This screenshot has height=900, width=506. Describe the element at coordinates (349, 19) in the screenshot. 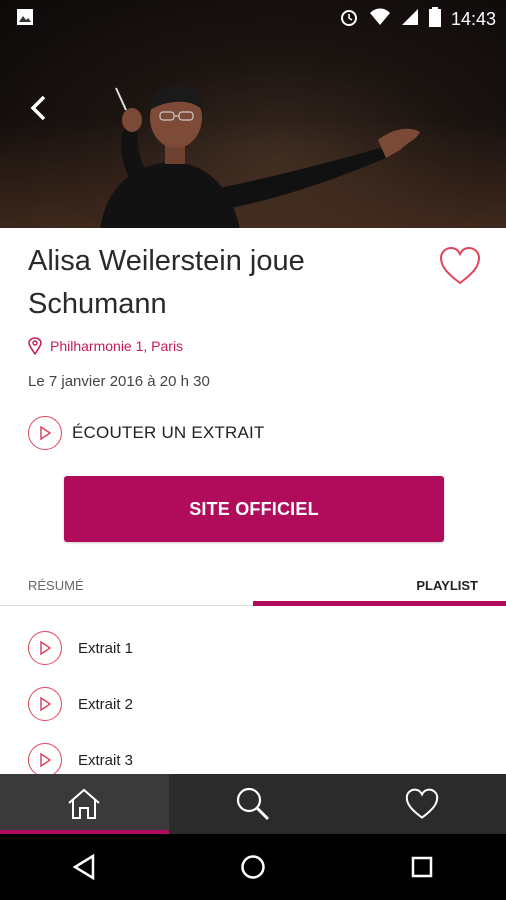

I see `alarm-icon` at that location.